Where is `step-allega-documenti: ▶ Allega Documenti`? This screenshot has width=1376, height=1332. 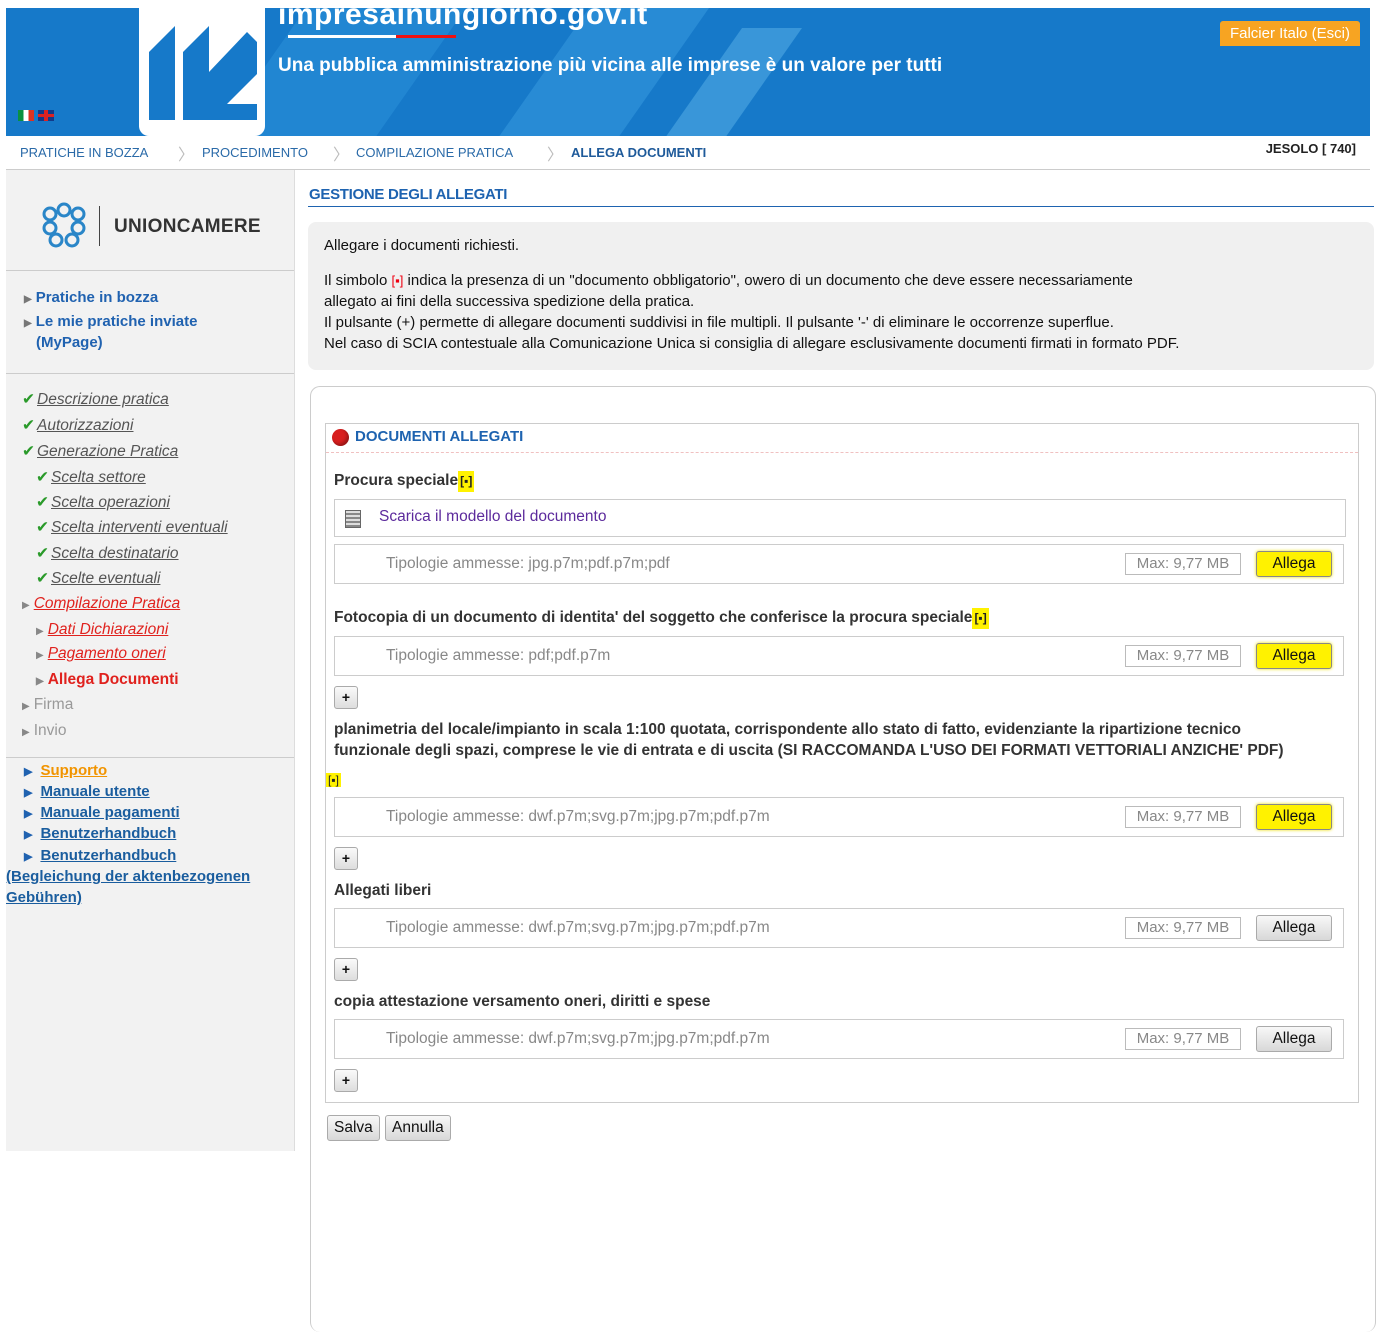
step-allega-documenti: ▶ Allega Documenti is located at coordinates (107, 679).